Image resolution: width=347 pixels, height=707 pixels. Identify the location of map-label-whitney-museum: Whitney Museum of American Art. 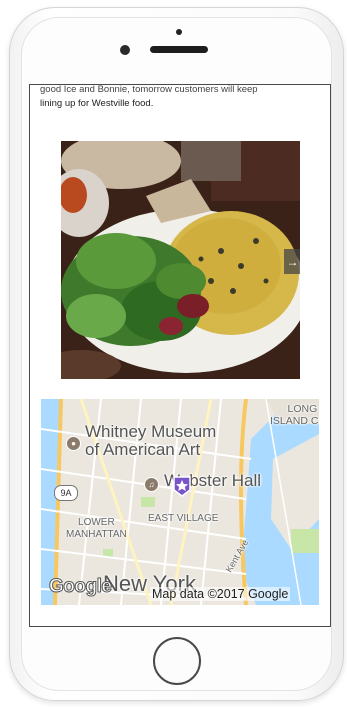
(151, 440).